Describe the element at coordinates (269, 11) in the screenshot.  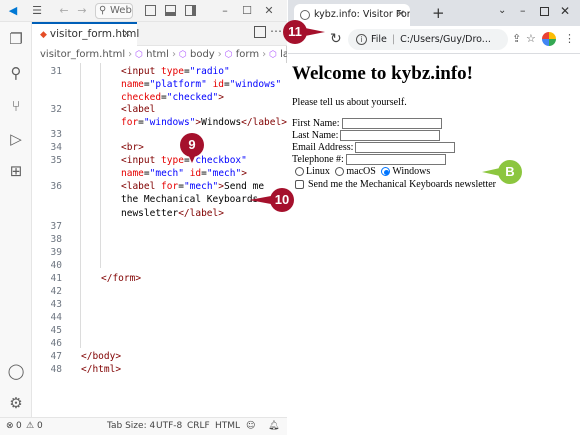
I see `close-icon: ✕` at that location.